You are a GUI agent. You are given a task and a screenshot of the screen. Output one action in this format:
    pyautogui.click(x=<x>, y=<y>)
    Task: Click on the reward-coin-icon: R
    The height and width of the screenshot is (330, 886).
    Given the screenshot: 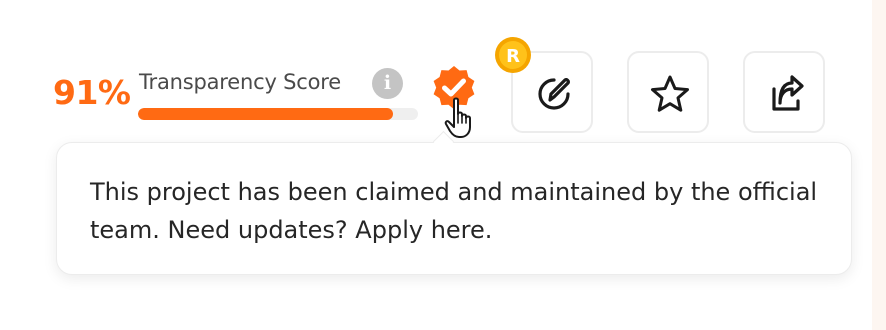 What is the action you would take?
    pyautogui.click(x=513, y=55)
    